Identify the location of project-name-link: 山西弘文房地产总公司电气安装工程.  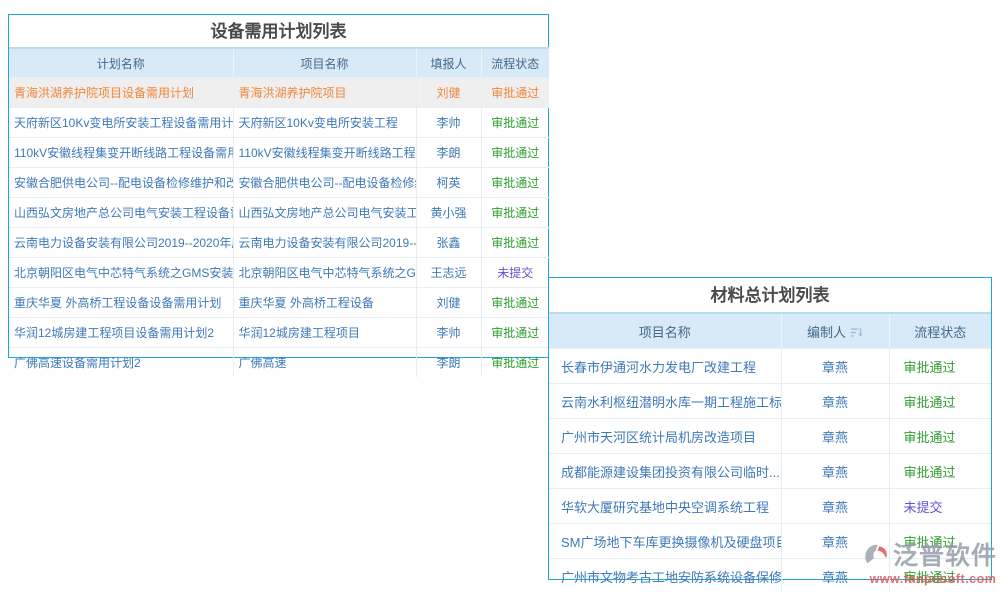
(324, 212).